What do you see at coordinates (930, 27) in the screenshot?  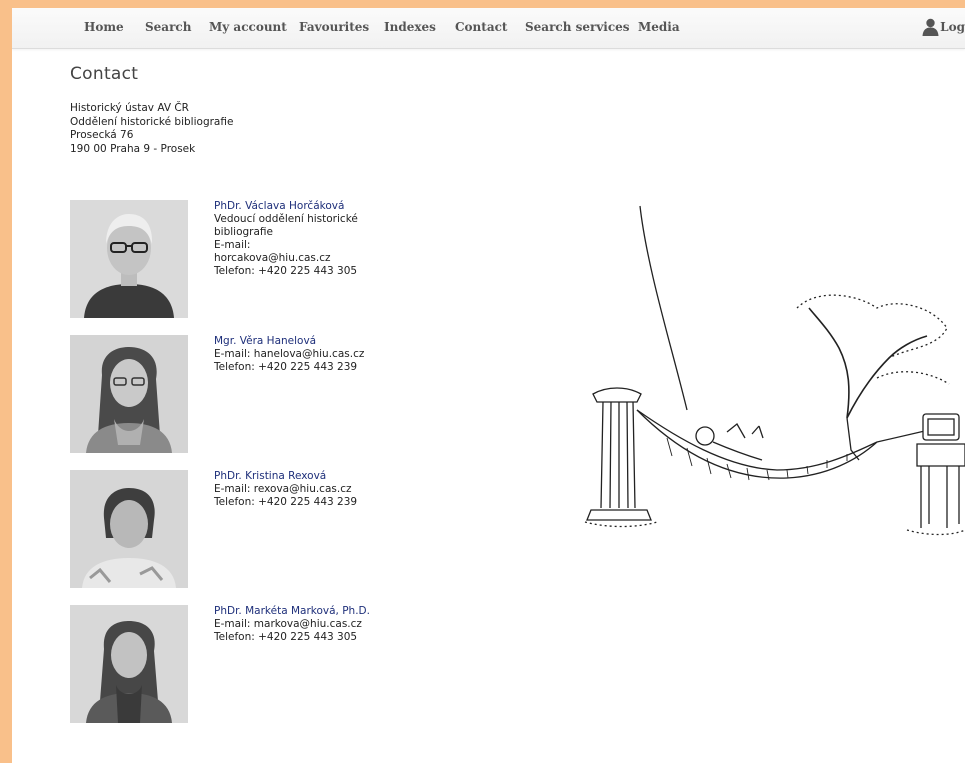 I see `user-icon` at bounding box center [930, 27].